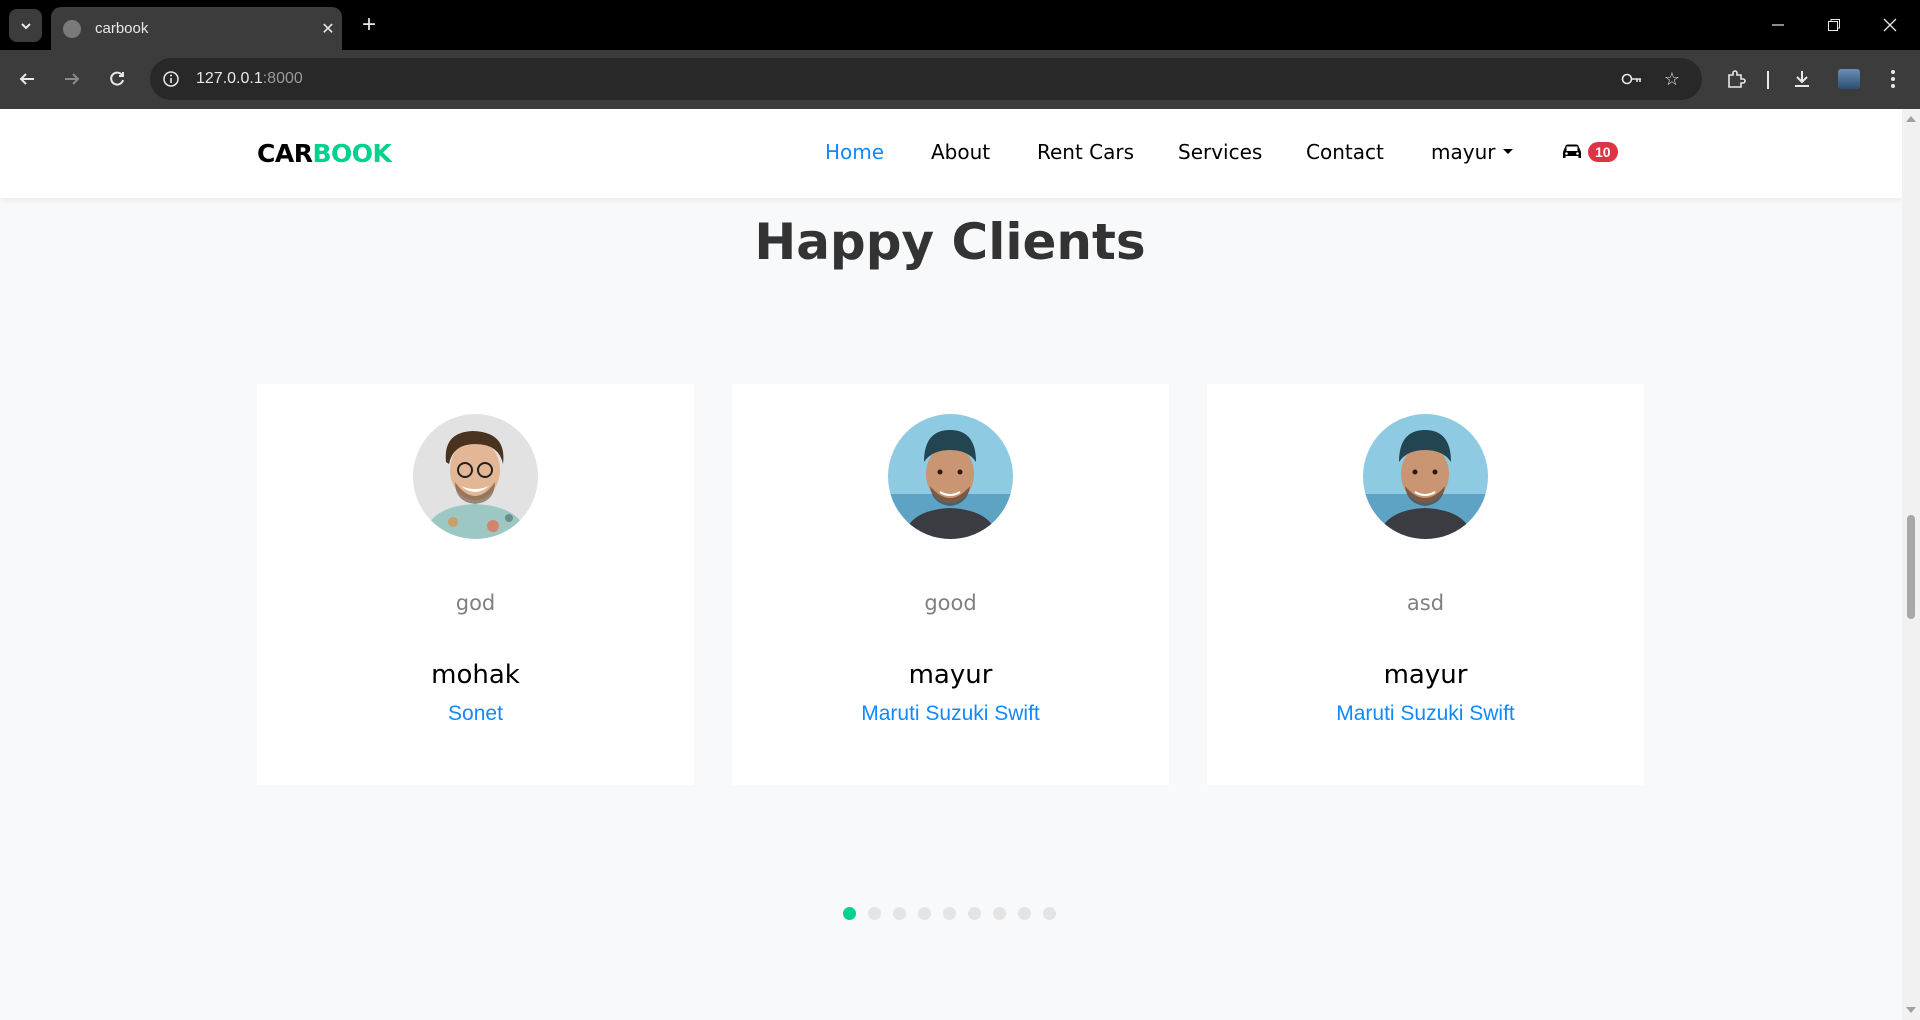 The image size is (1920, 1020). I want to click on download-icon, so click(1802, 79).